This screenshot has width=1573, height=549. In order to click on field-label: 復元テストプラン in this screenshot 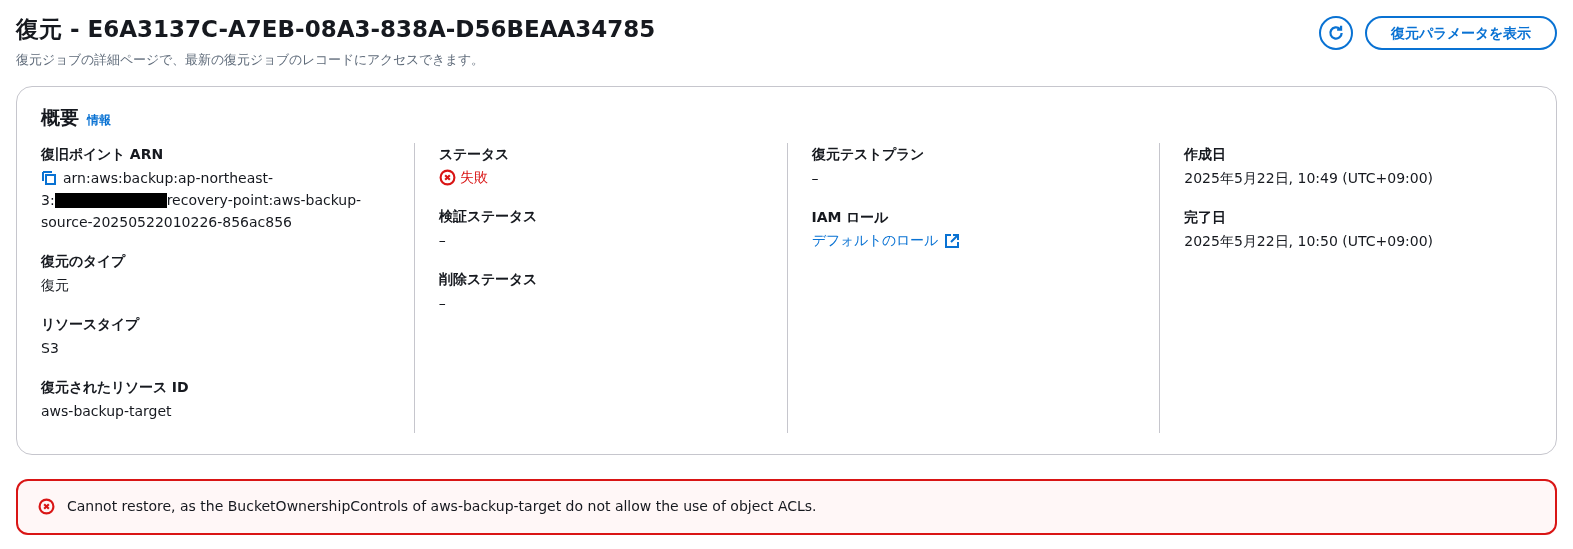, I will do `click(868, 154)`.